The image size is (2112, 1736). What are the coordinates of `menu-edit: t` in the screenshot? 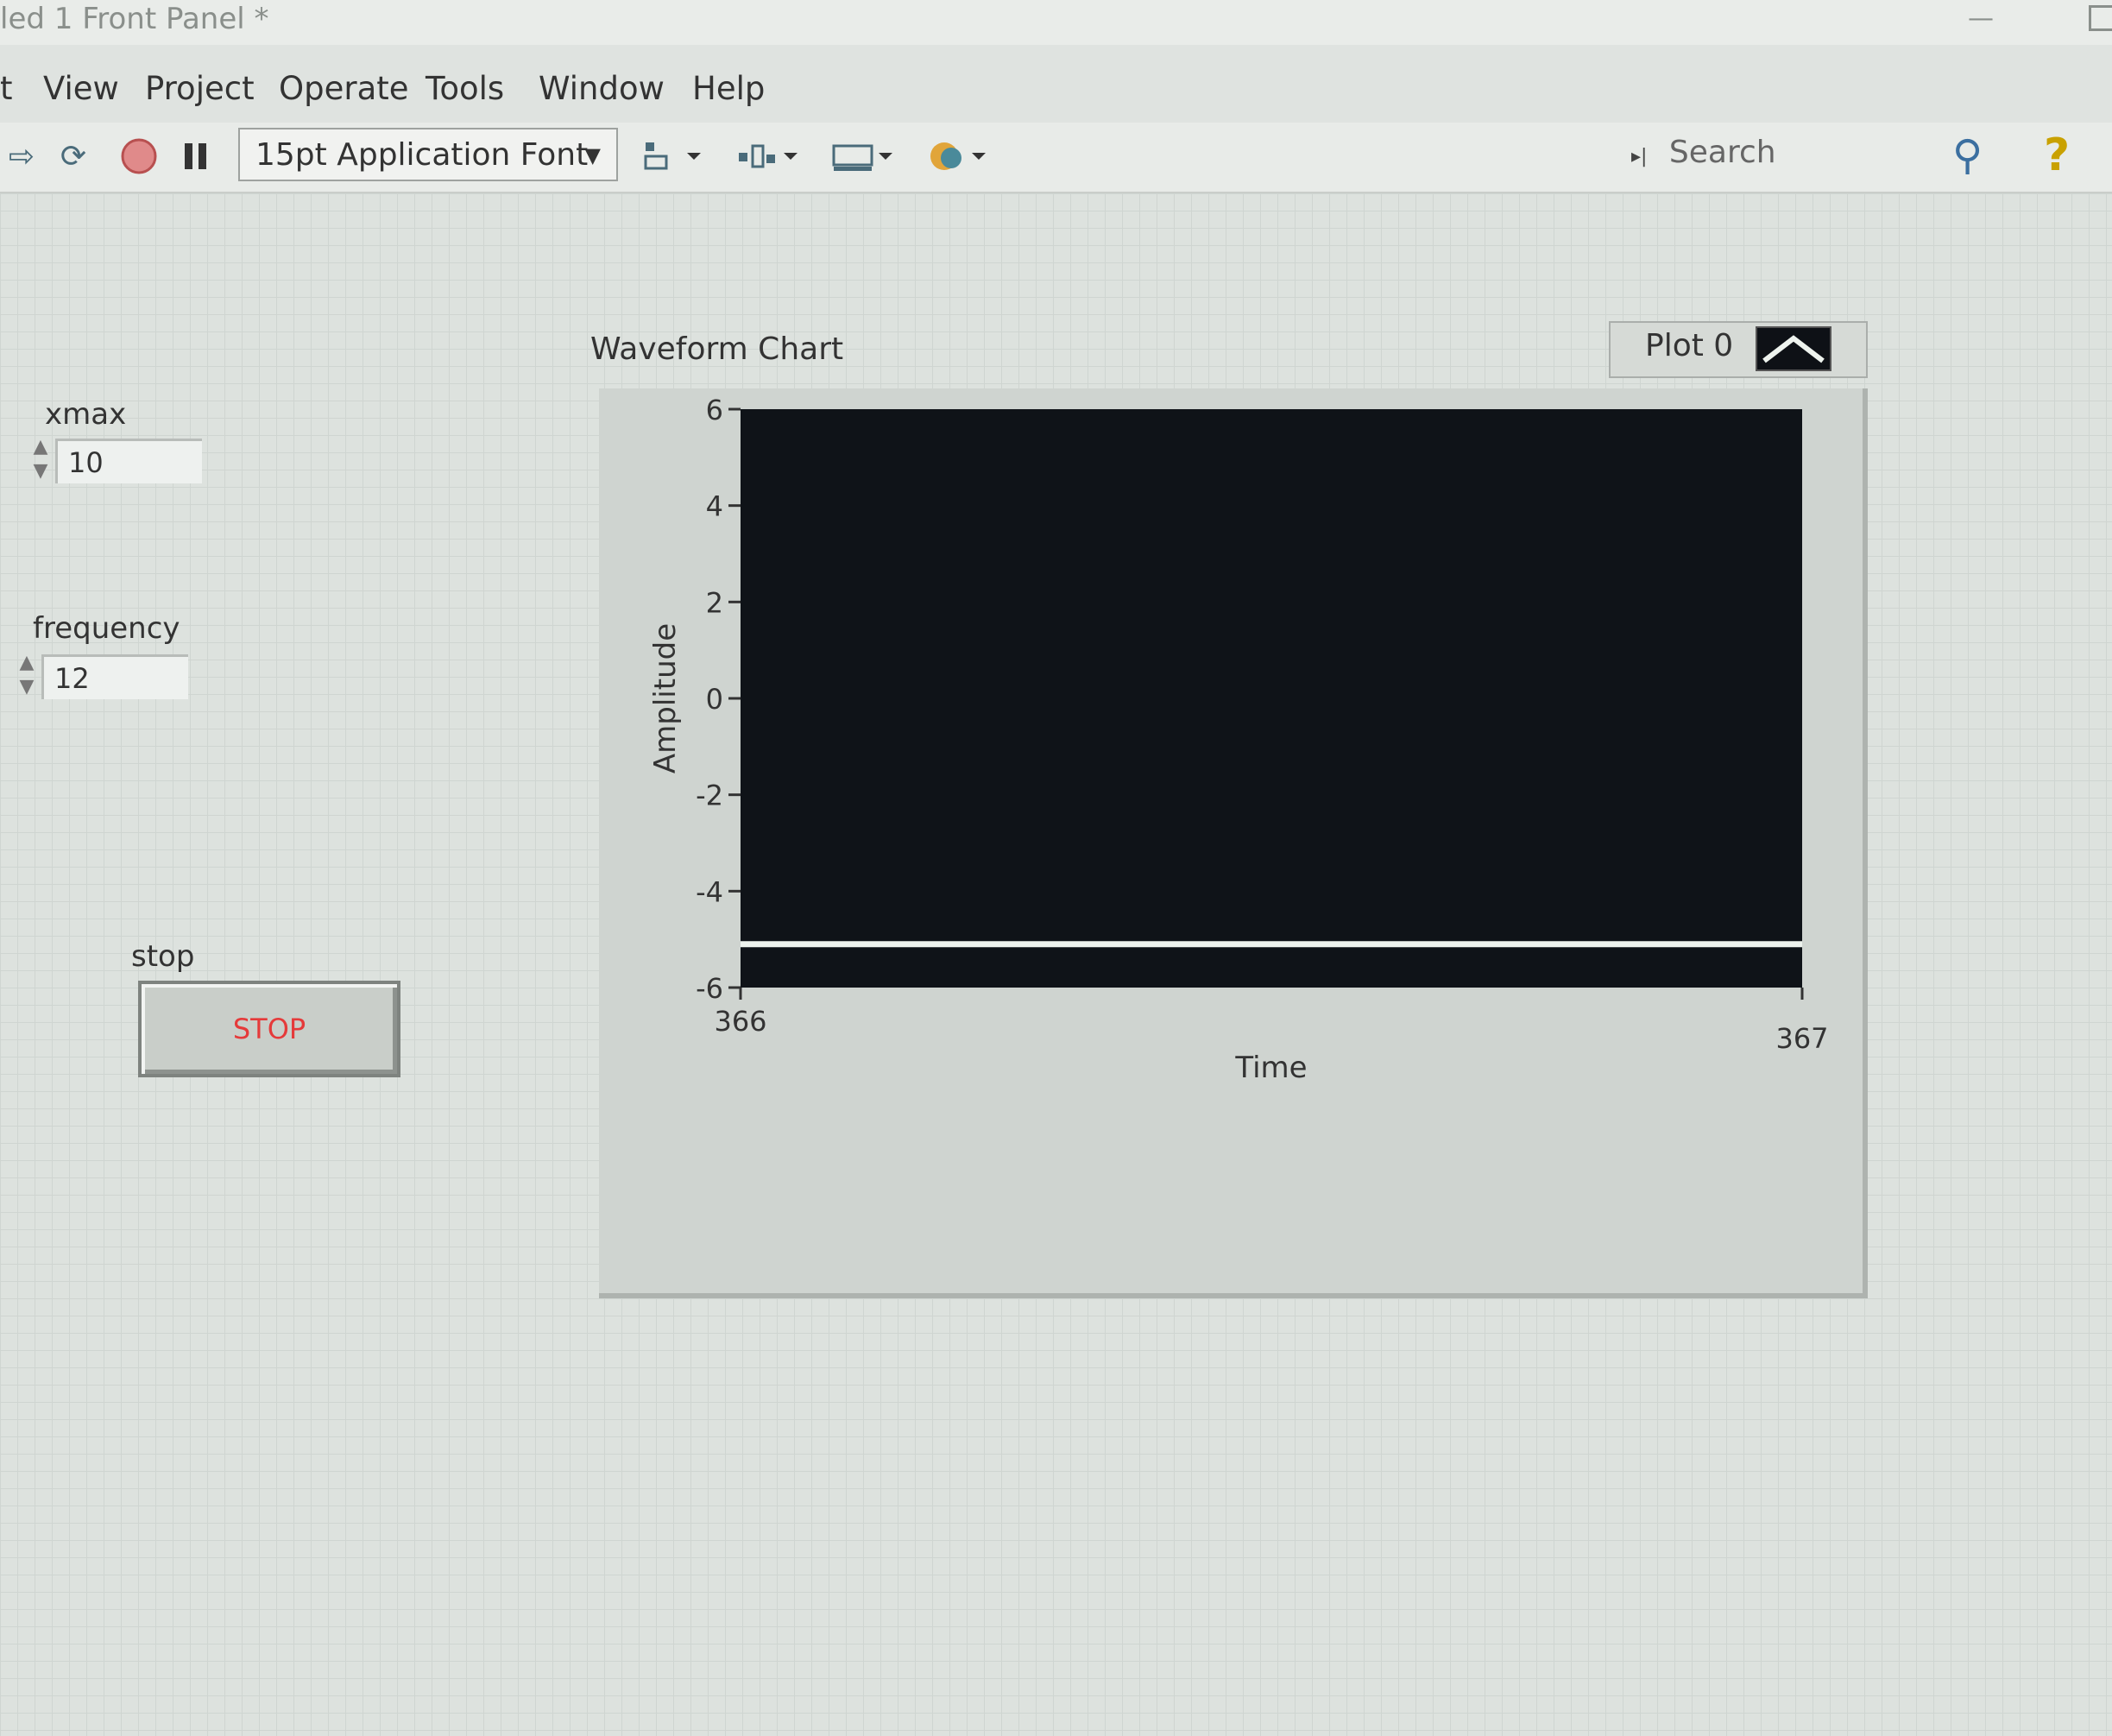 It's located at (6, 89).